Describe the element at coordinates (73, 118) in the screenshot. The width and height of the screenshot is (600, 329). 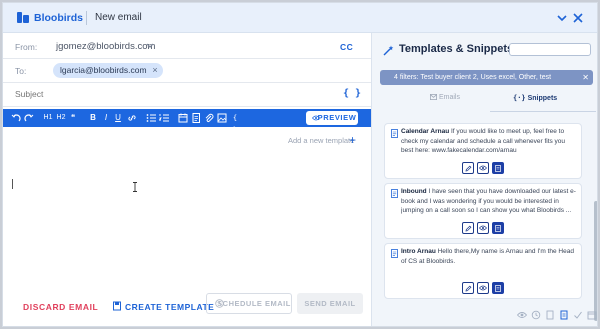
I see `quote-button: ❝` at that location.